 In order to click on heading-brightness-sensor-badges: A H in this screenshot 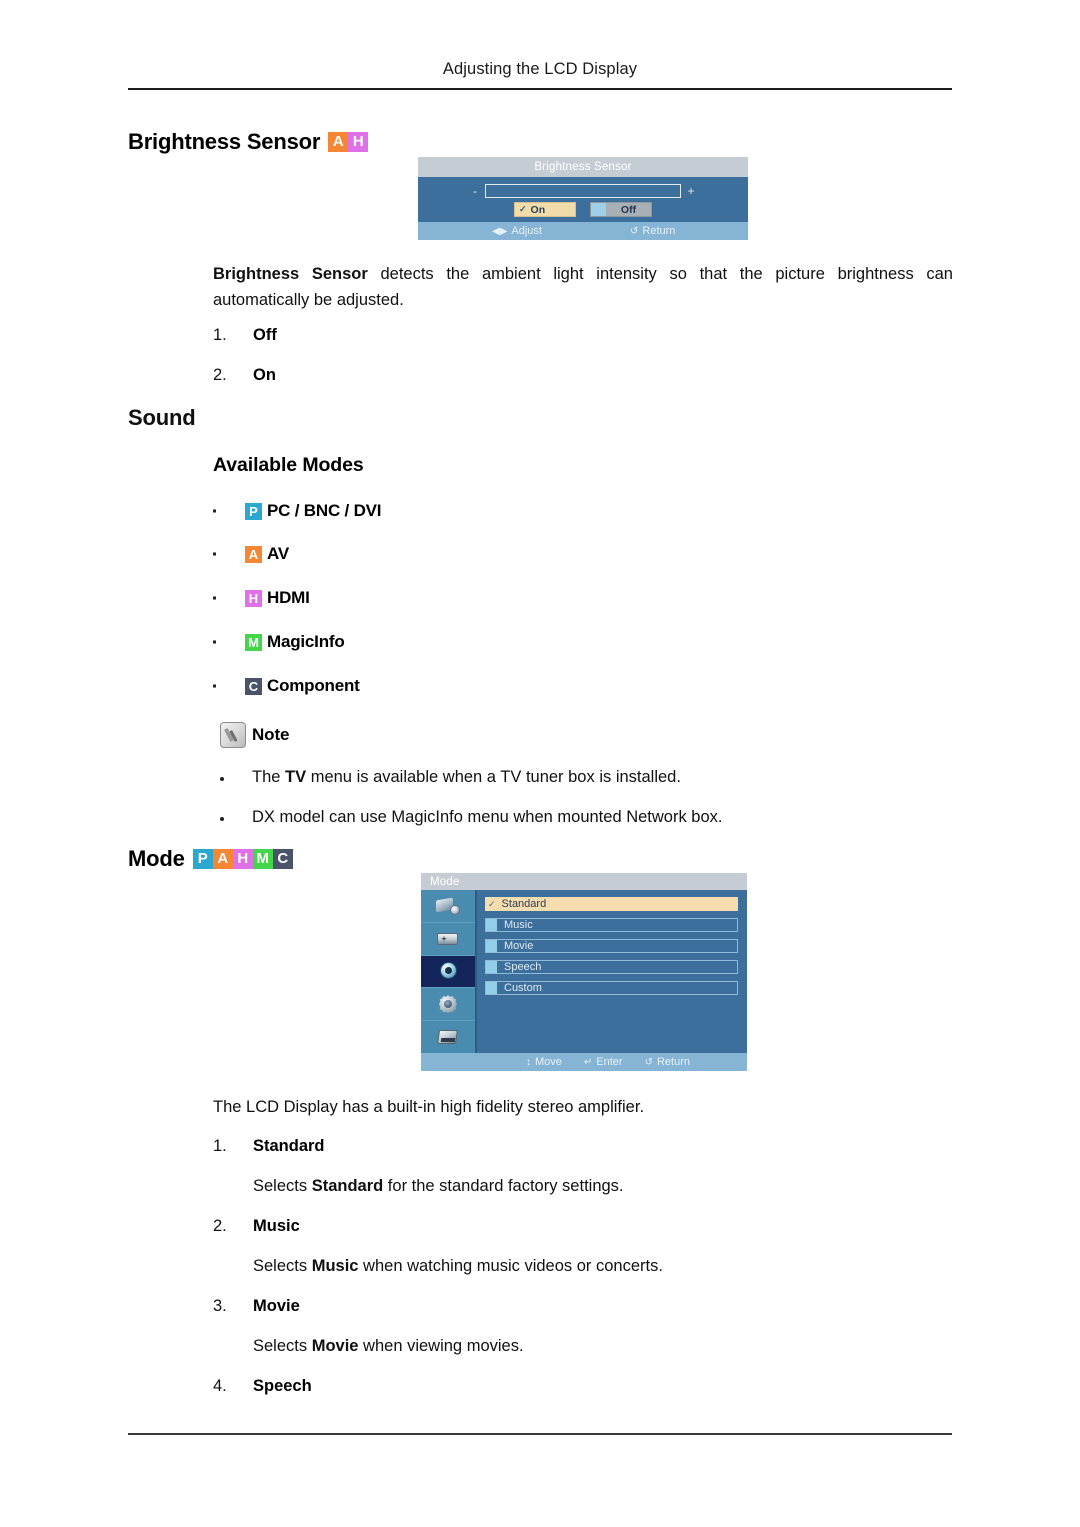, I will do `click(348, 142)`.